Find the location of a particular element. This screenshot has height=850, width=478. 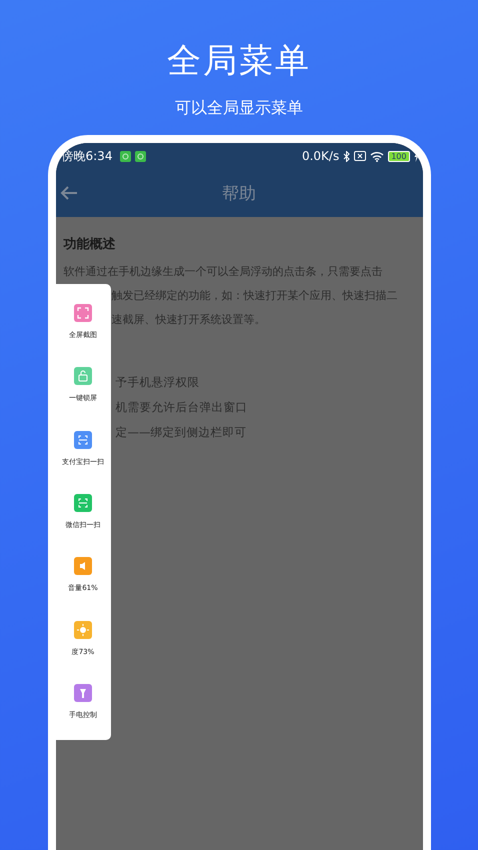

speaker-icon is located at coordinates (83, 566).